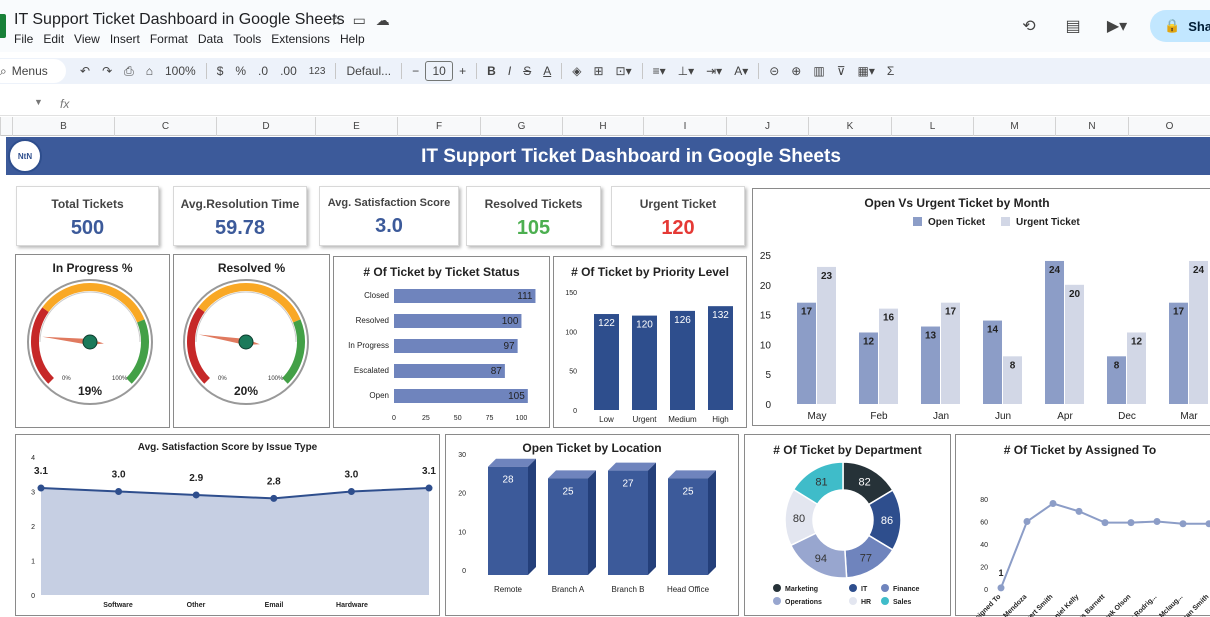 The width and height of the screenshot is (1210, 617). I want to click on column-header-e: E, so click(356, 126).